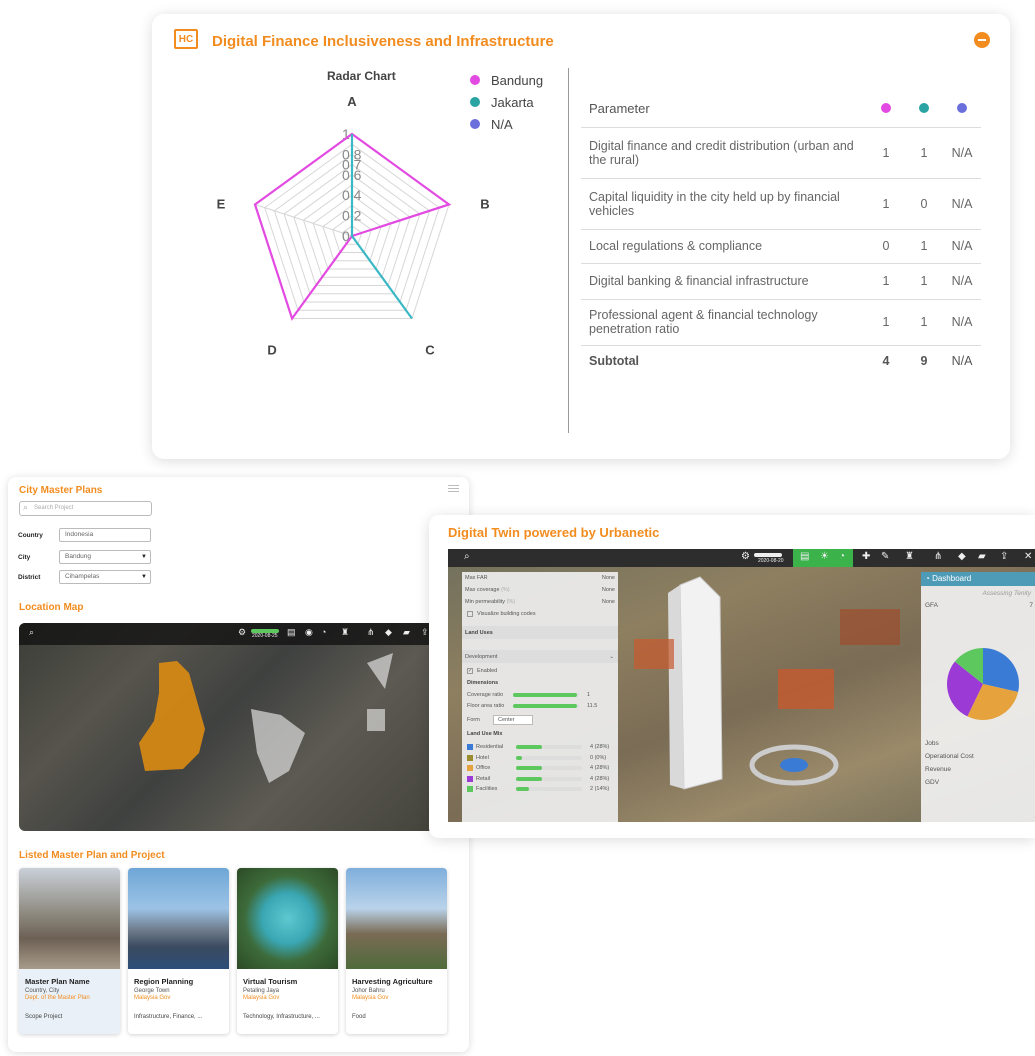  What do you see at coordinates (546, 695) in the screenshot?
I see `coverage-slider` at bounding box center [546, 695].